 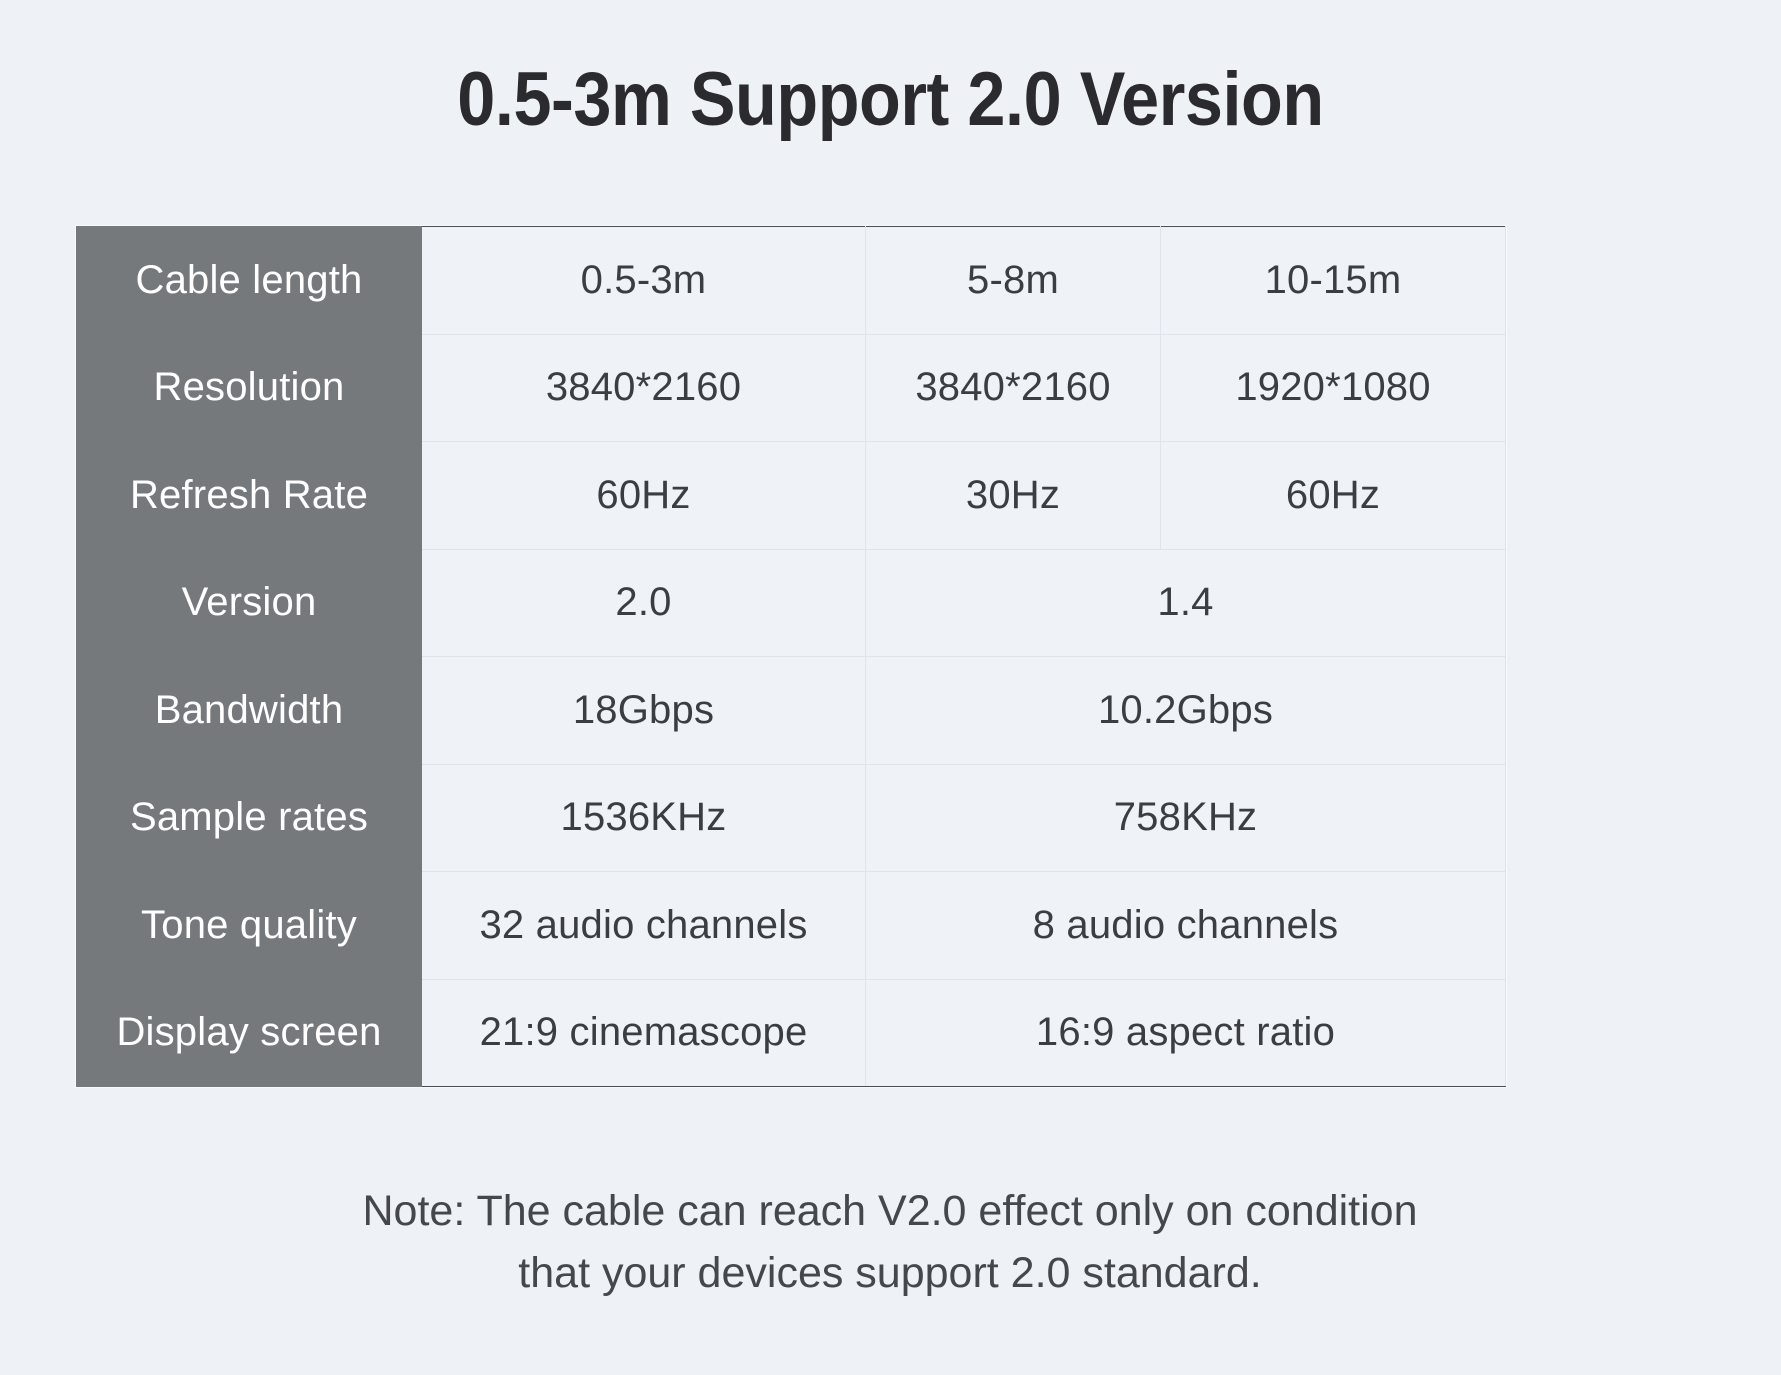 What do you see at coordinates (1185, 602) in the screenshot?
I see `cell-version-merged: 1.4` at bounding box center [1185, 602].